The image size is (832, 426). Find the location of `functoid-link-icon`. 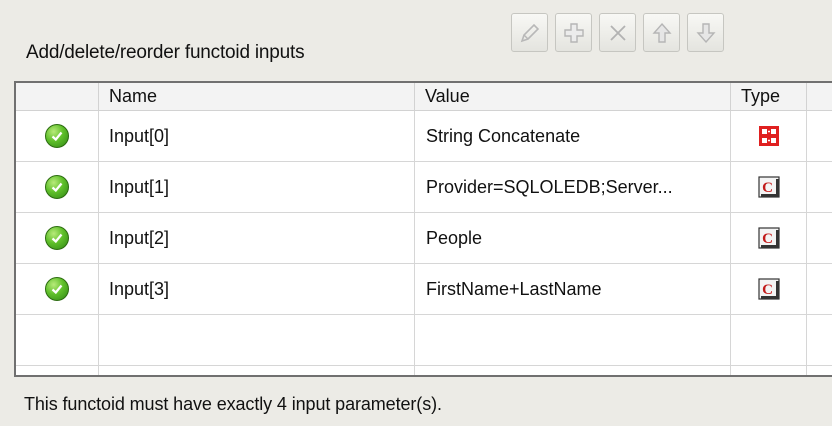

functoid-link-icon is located at coordinates (768, 136).